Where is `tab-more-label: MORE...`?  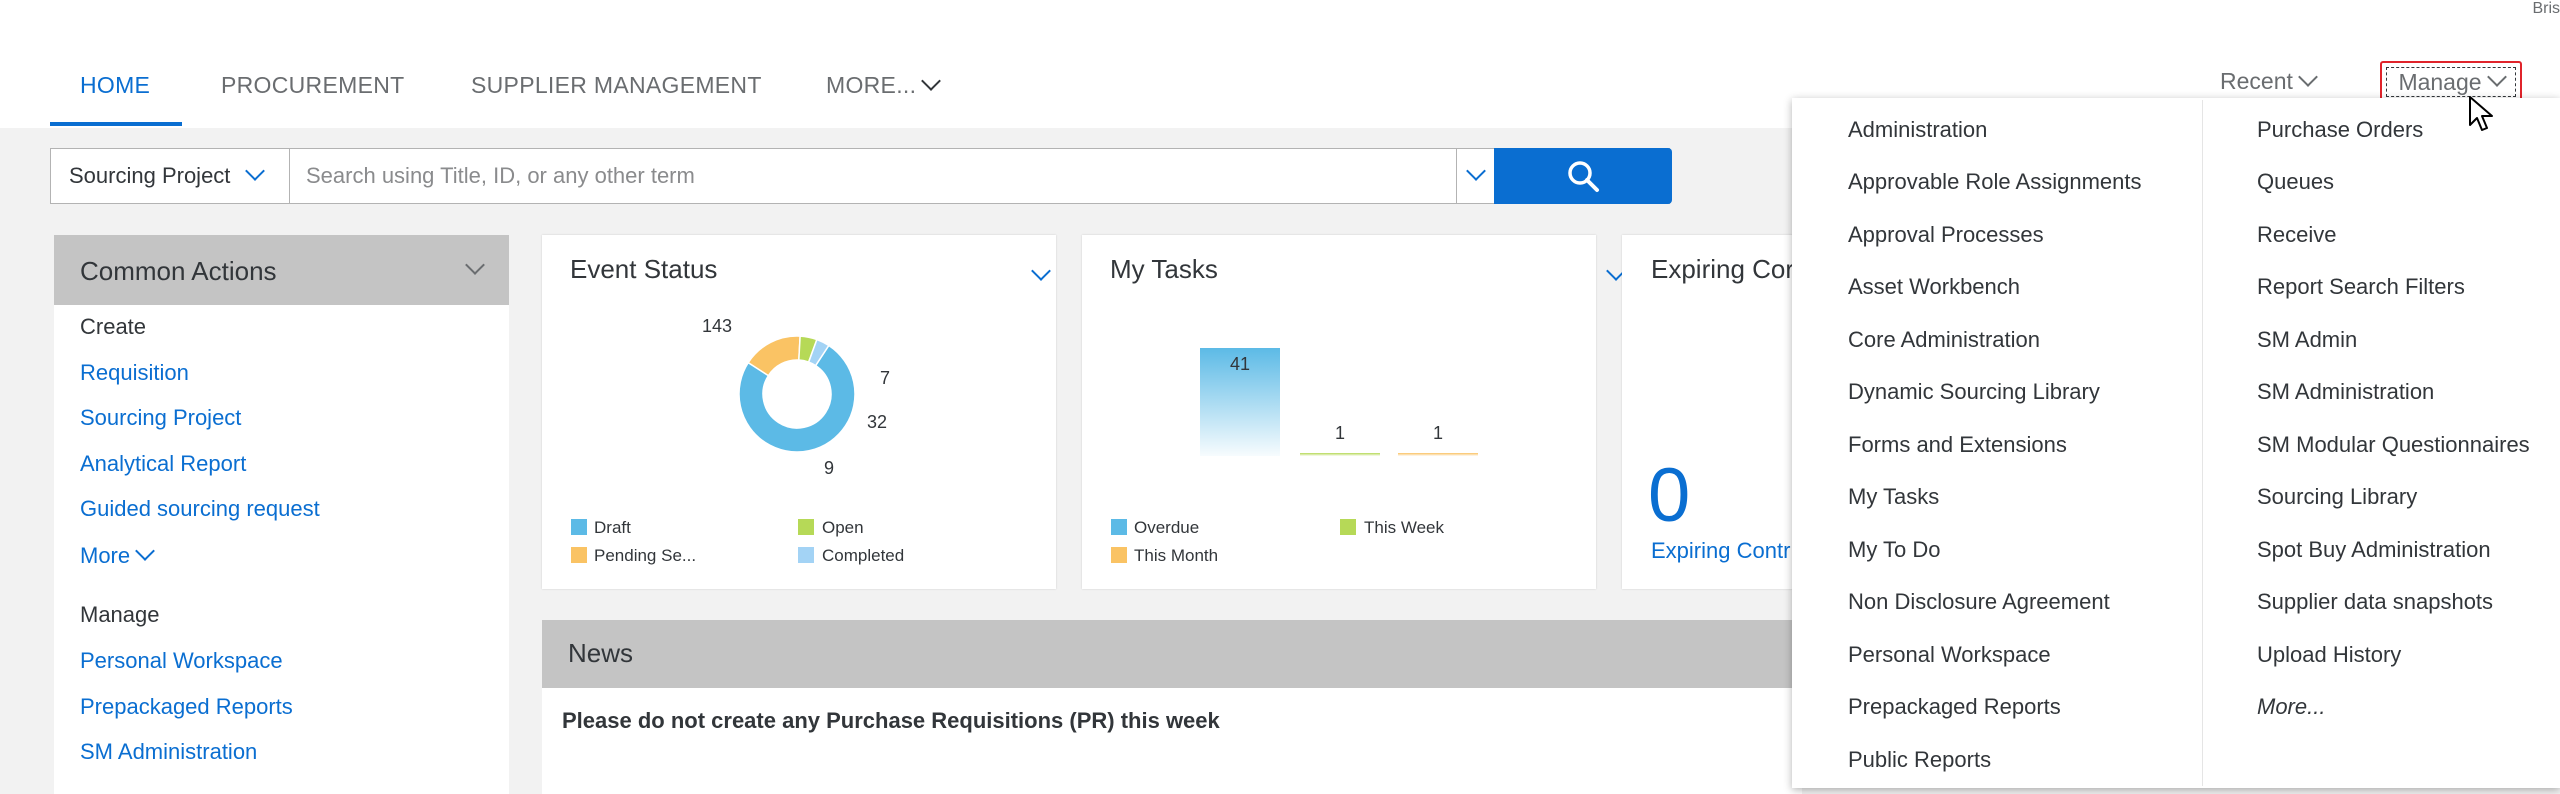
tab-more-label: MORE... is located at coordinates (871, 85).